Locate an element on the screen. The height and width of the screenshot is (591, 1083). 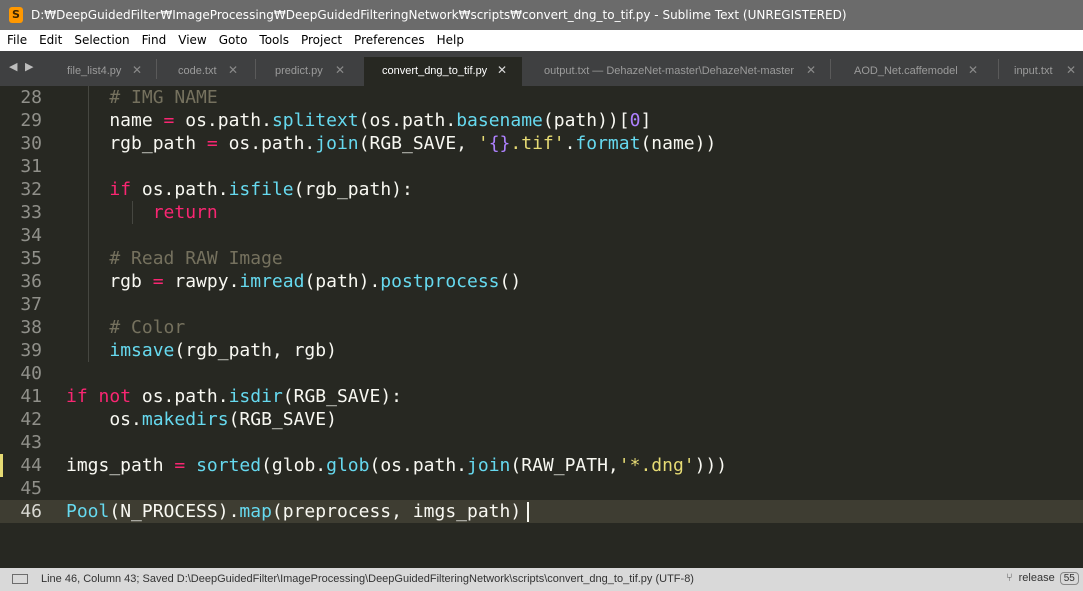
tab-aod-net: AOD_Net.caffemodel ✕ is located at coordinates (914, 71).